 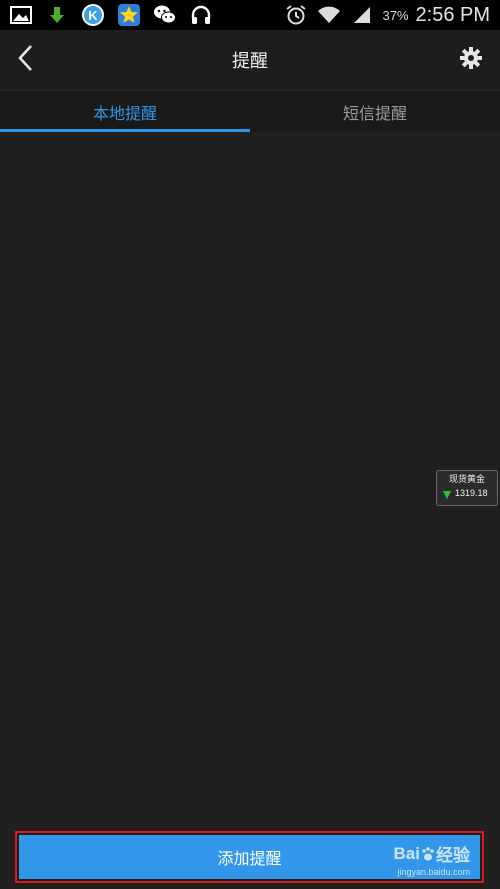 What do you see at coordinates (129, 15) in the screenshot?
I see `star-app-icon` at bounding box center [129, 15].